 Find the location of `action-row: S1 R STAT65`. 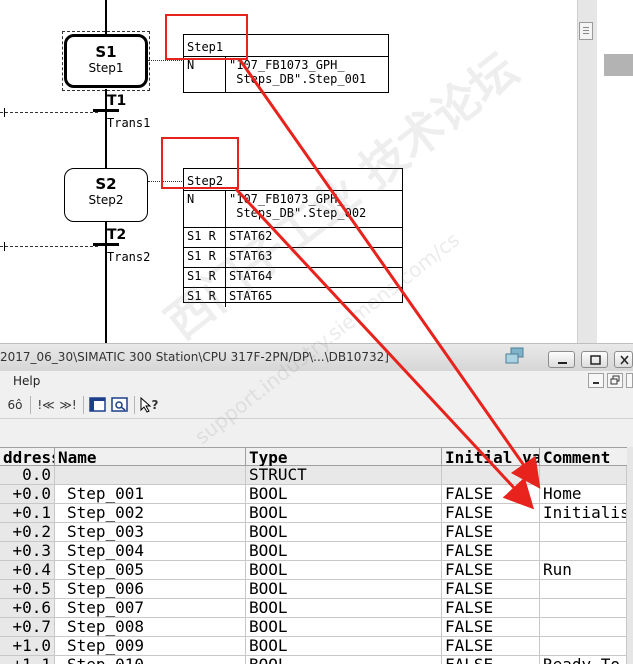

action-row: S1 R STAT65 is located at coordinates (293, 297).